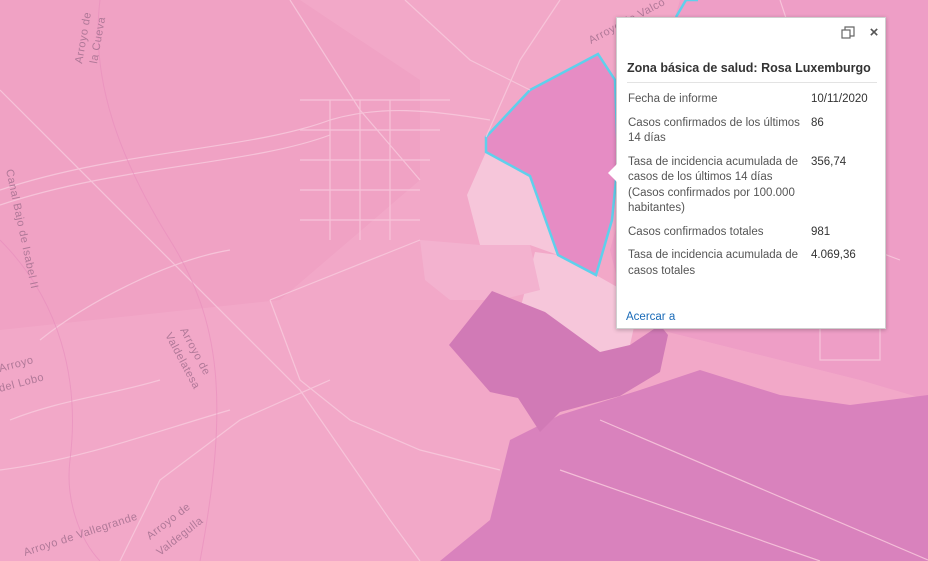 The height and width of the screenshot is (561, 928). What do you see at coordinates (751, 33) in the screenshot?
I see `popup-header: ×` at bounding box center [751, 33].